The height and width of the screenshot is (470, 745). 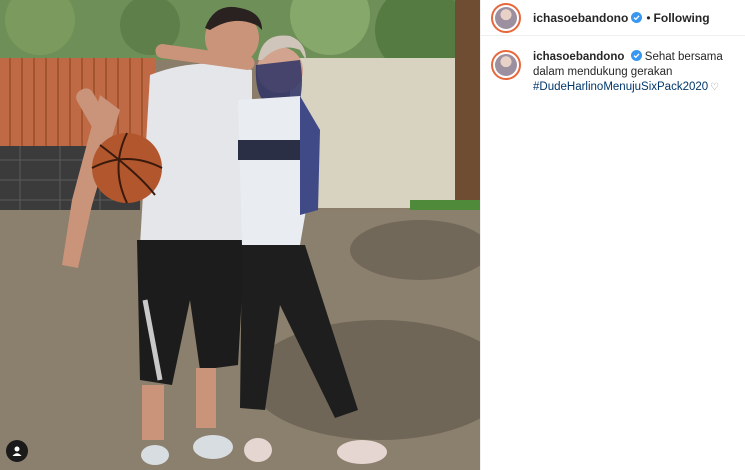 I want to click on user-tag-icon, so click(x=17, y=451).